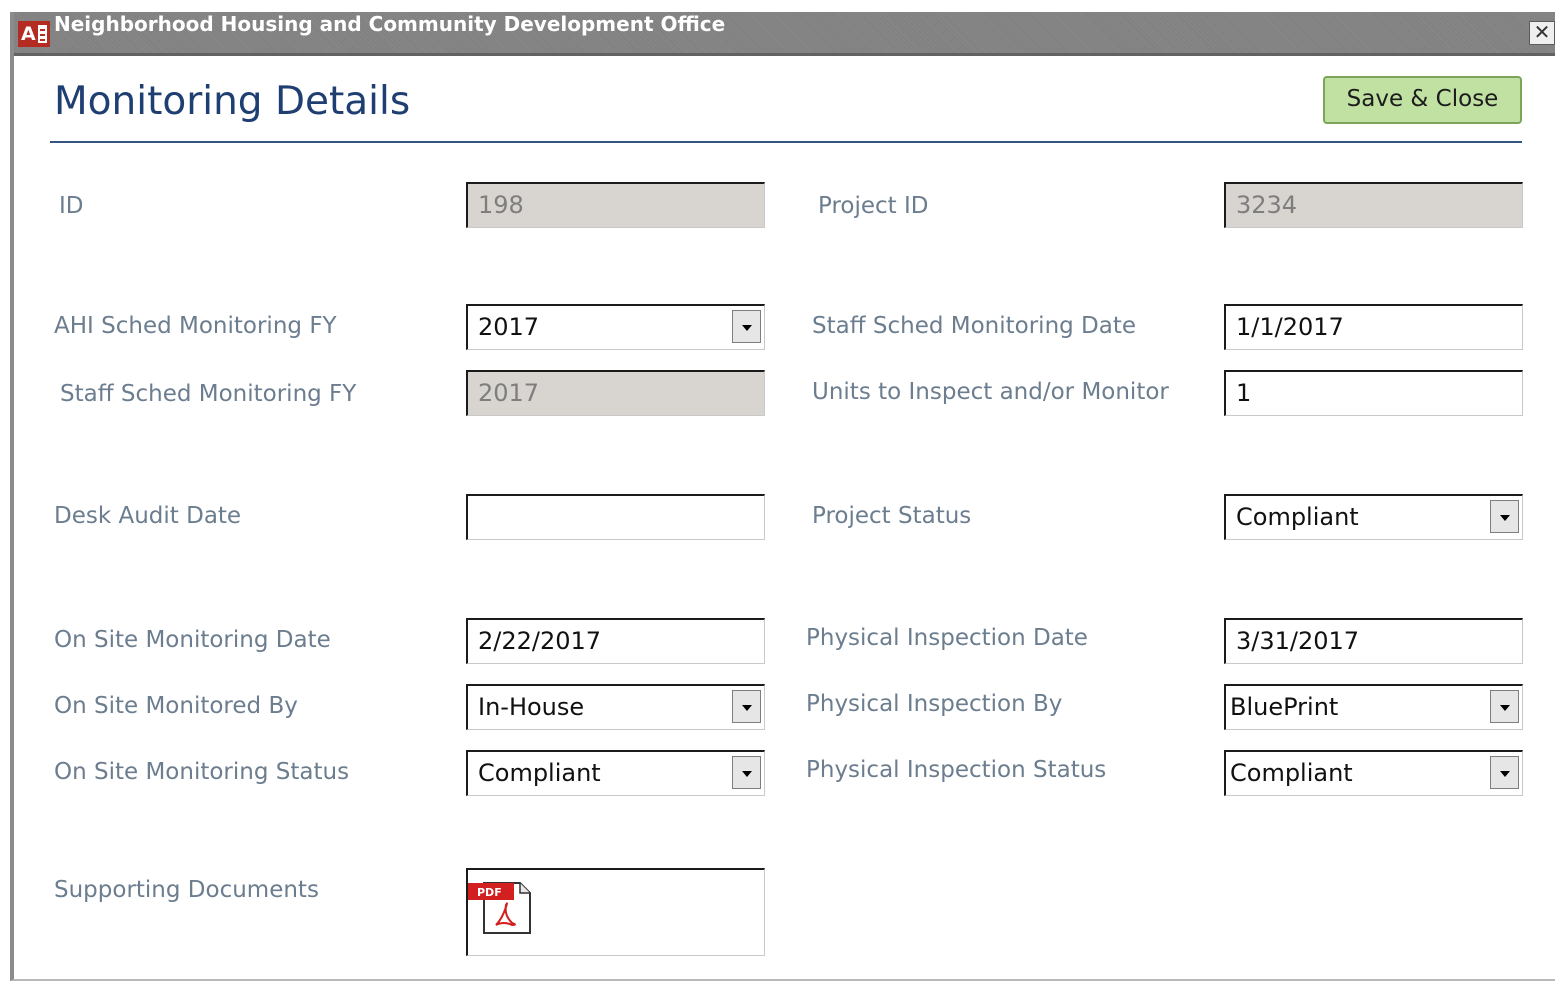 This screenshot has width=1555, height=983. Describe the element at coordinates (615, 641) in the screenshot. I see `on-site-date-field: 2/22/2017` at that location.